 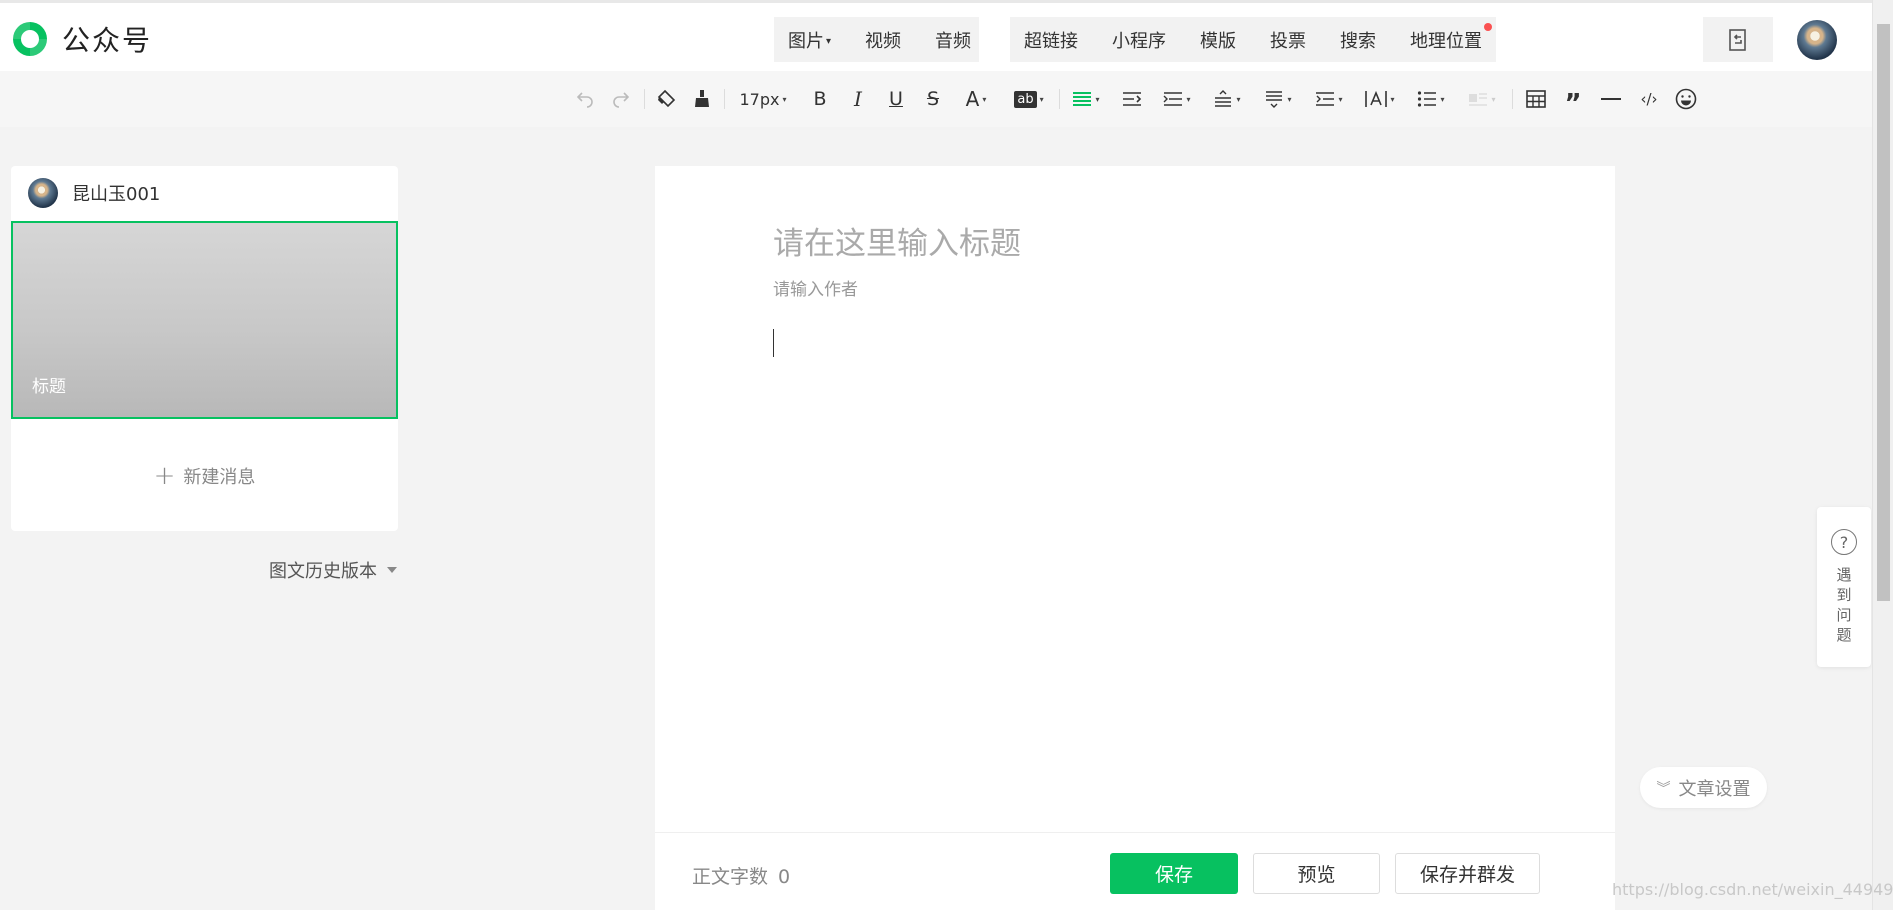 What do you see at coordinates (1376, 98) in the screenshot?
I see `letter-spacing-icon` at bounding box center [1376, 98].